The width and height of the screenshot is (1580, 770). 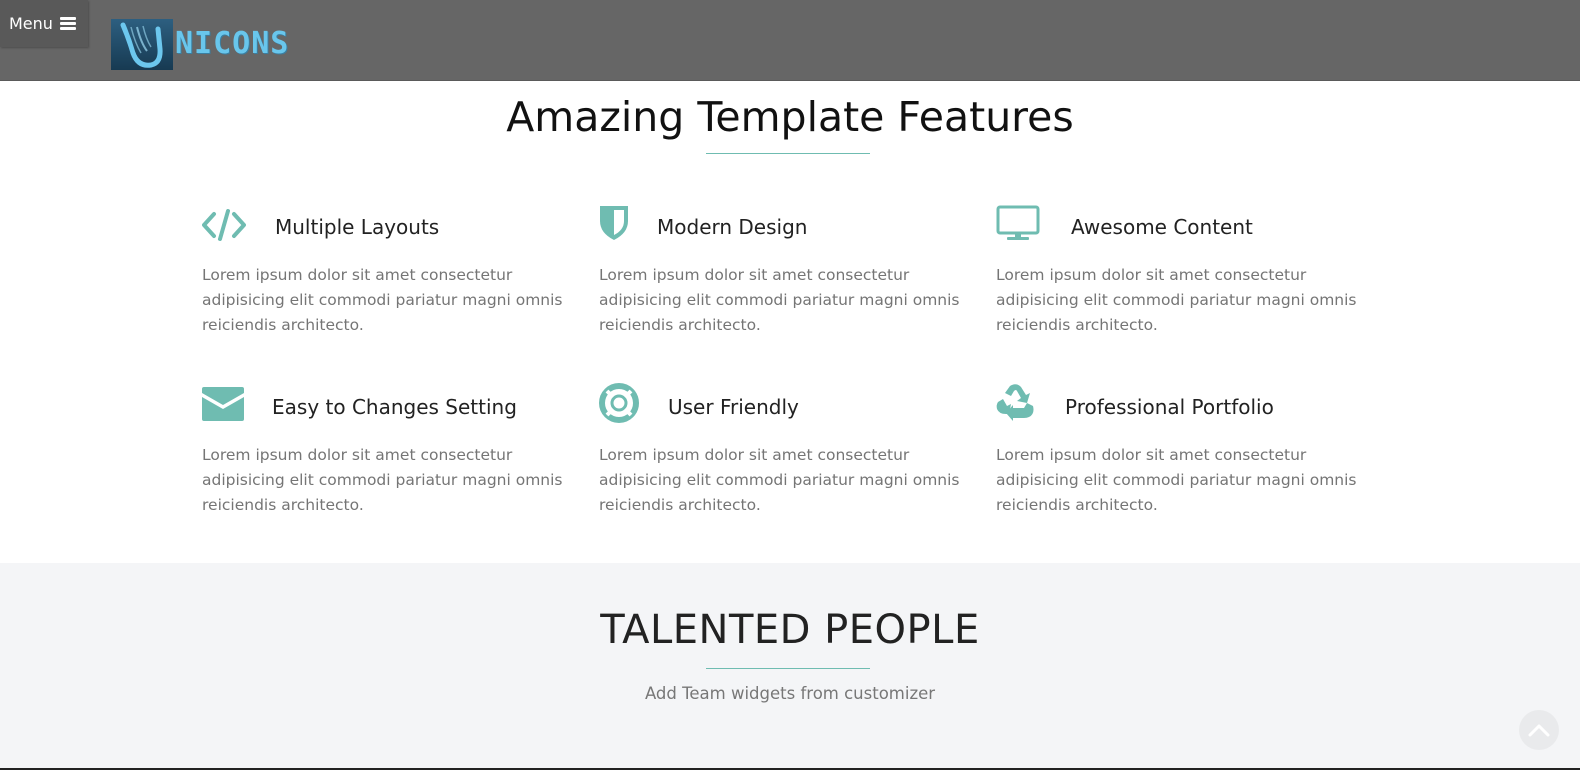 What do you see at coordinates (223, 404) in the screenshot?
I see `envelope-icon` at bounding box center [223, 404].